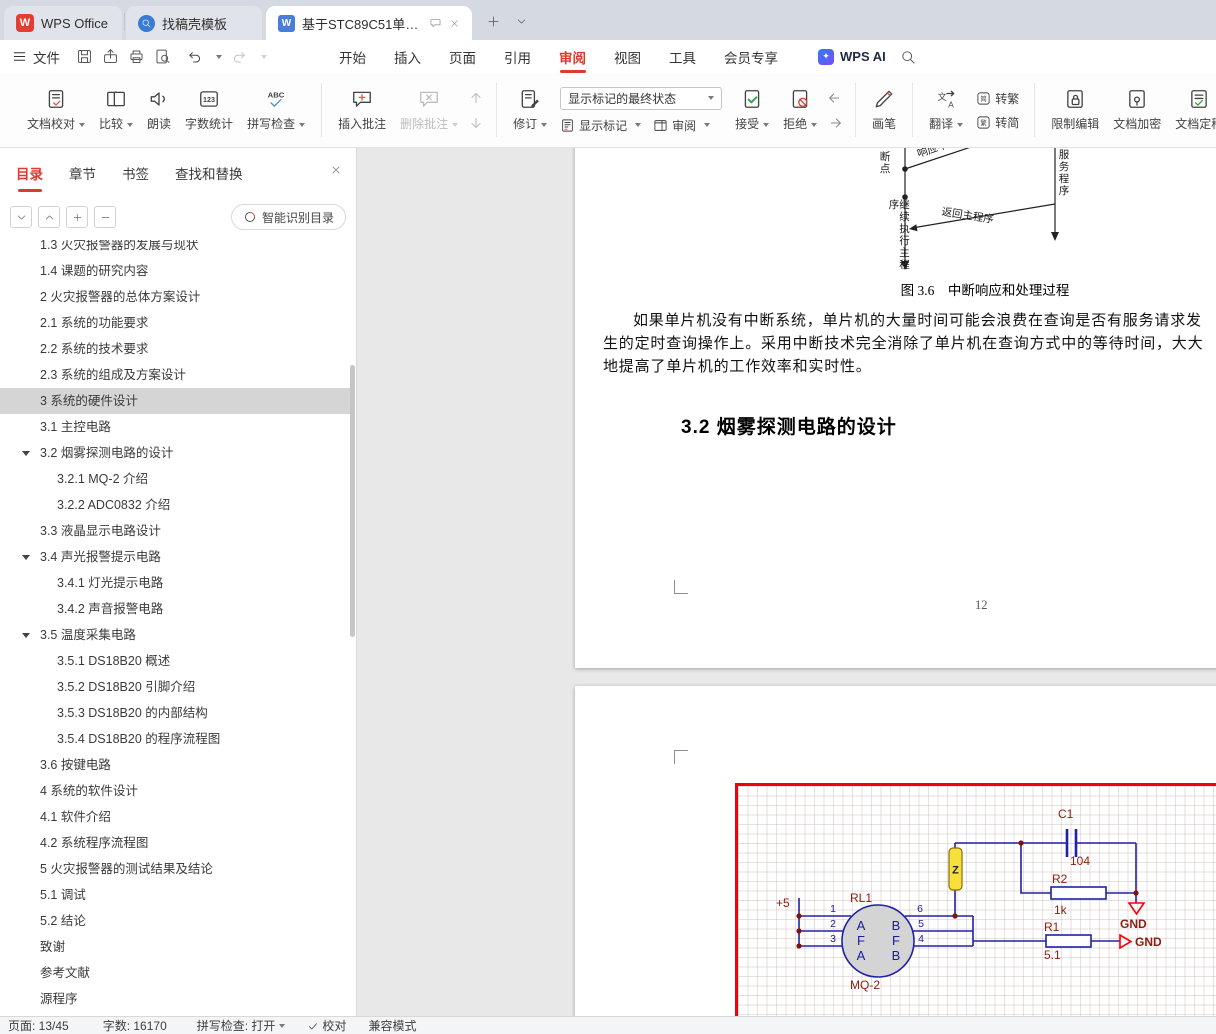  I want to click on toc-item: 4.1 软件介绍, so click(175, 817).